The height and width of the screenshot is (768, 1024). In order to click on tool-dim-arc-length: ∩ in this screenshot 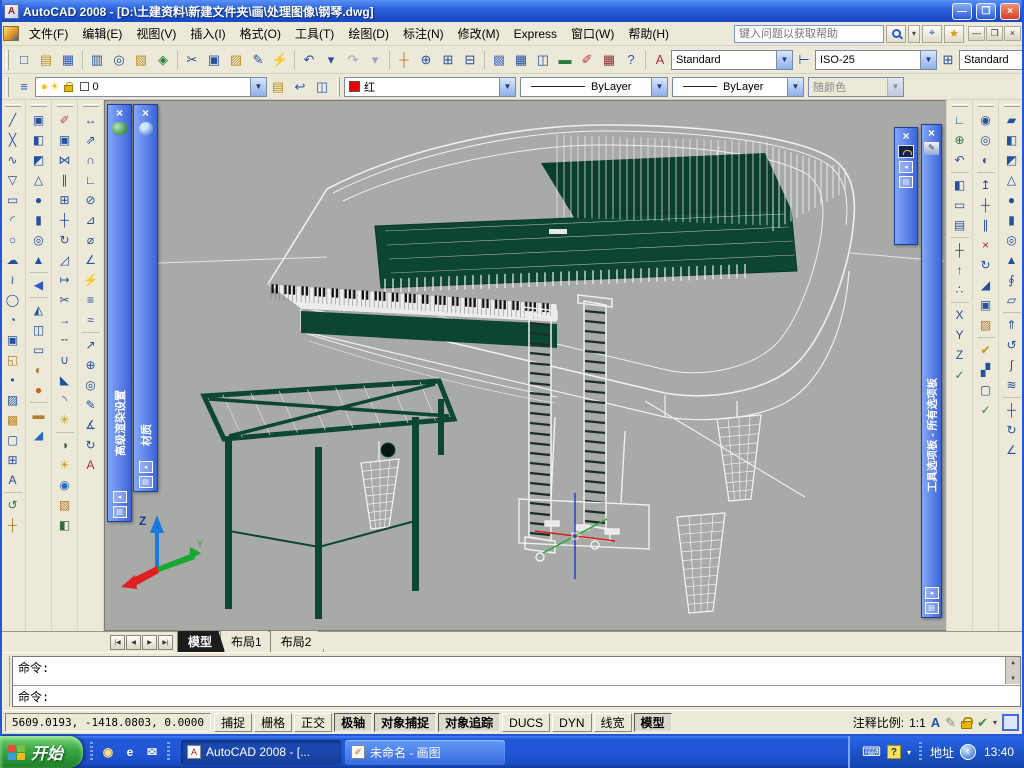, I will do `click(90, 160)`.